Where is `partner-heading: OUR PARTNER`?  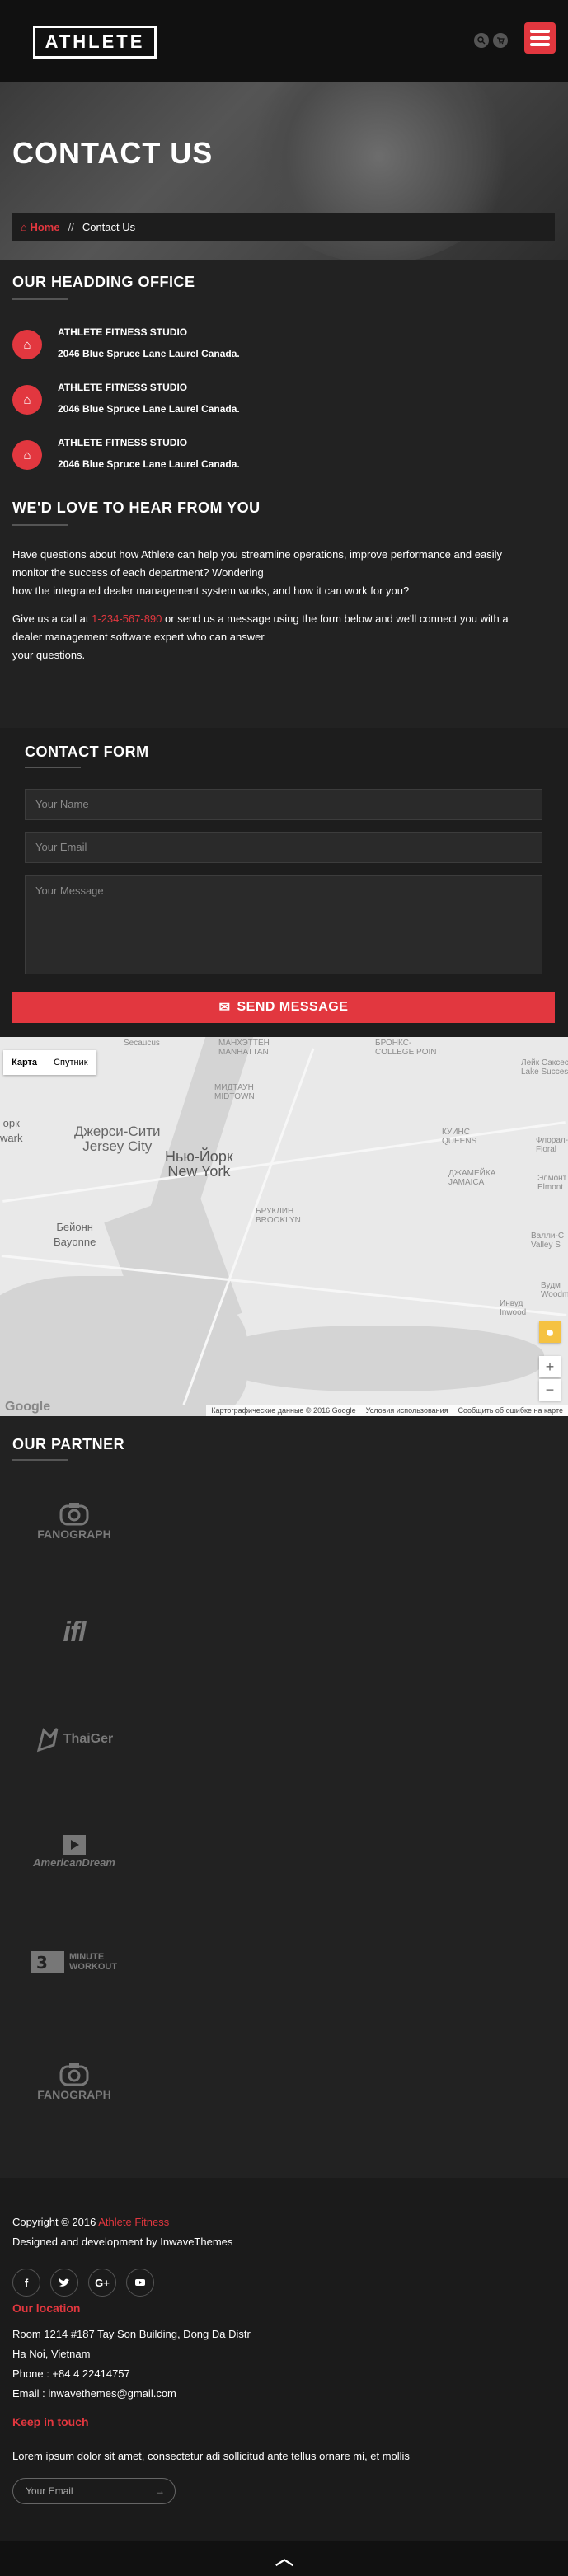 partner-heading: OUR PARTNER is located at coordinates (68, 1444).